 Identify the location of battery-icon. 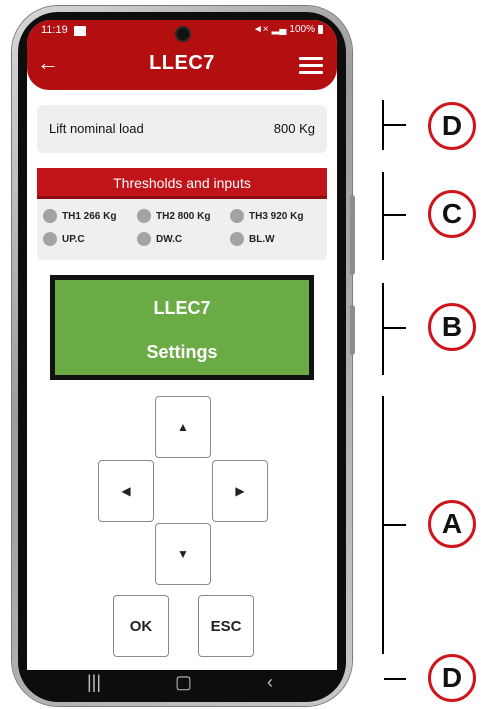
(320, 29).